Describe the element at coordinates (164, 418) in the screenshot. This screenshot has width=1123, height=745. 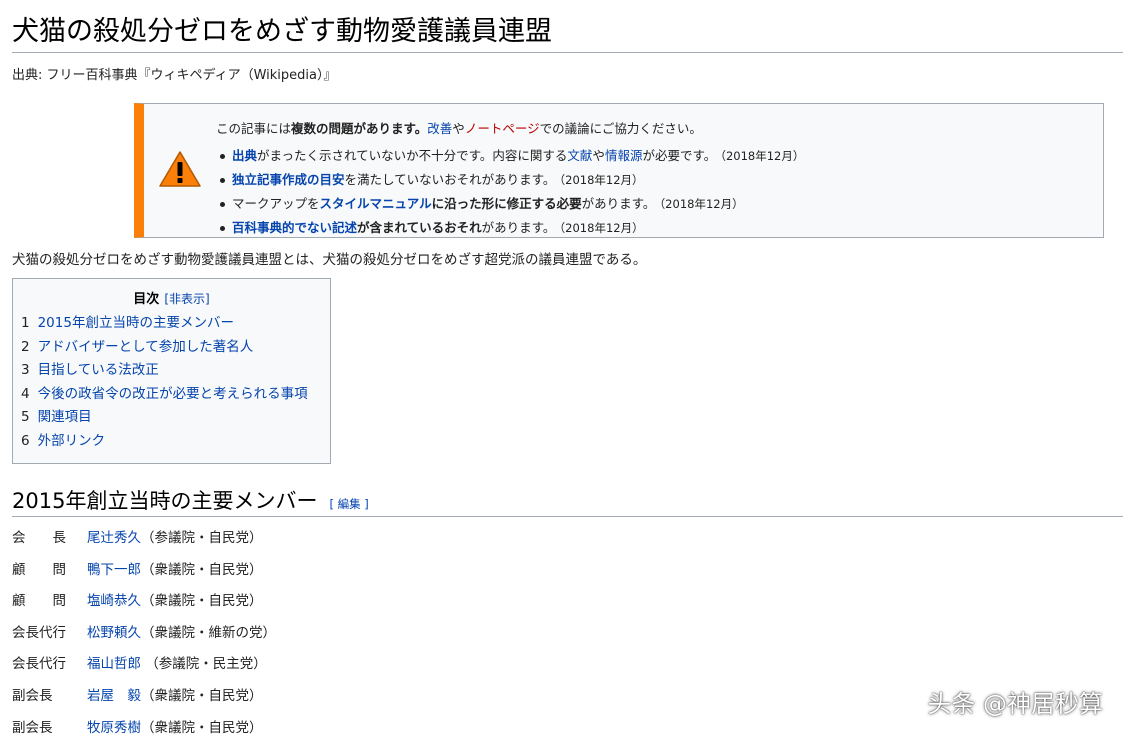
I see `toc-item: 5 関連項目` at that location.